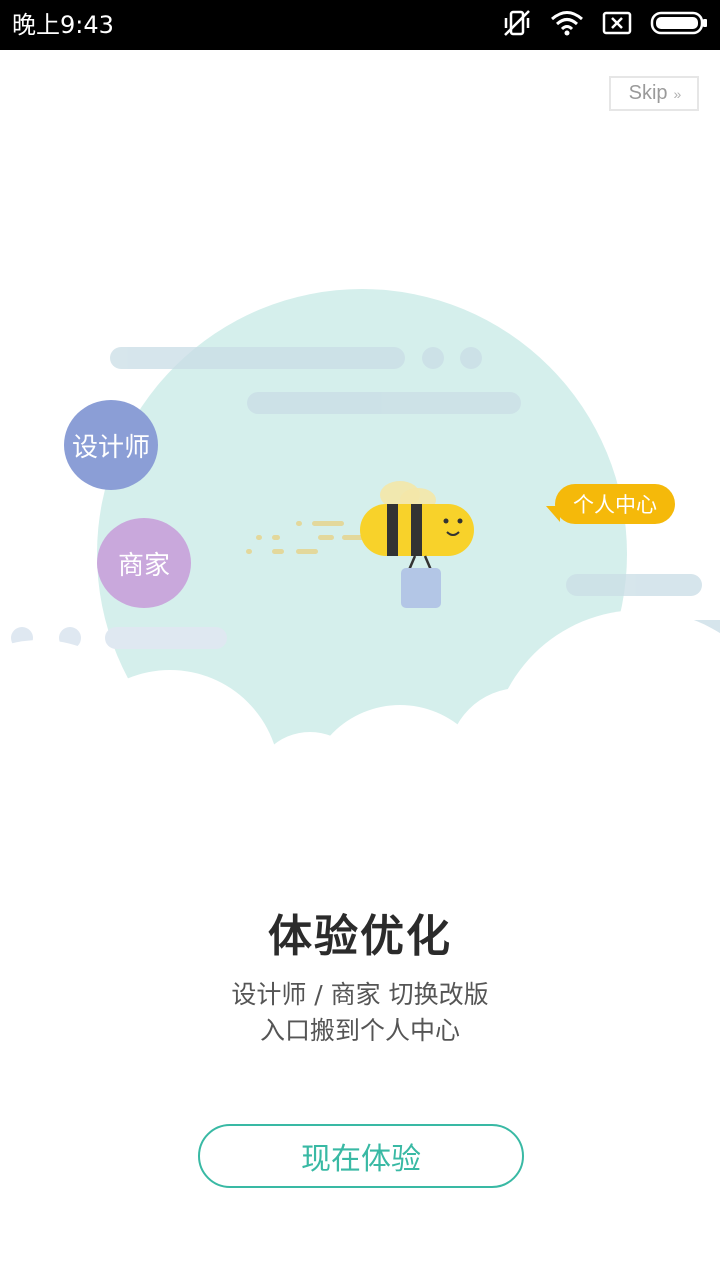  Describe the element at coordinates (360, 936) in the screenshot. I see `page-title: 体验优化` at that location.